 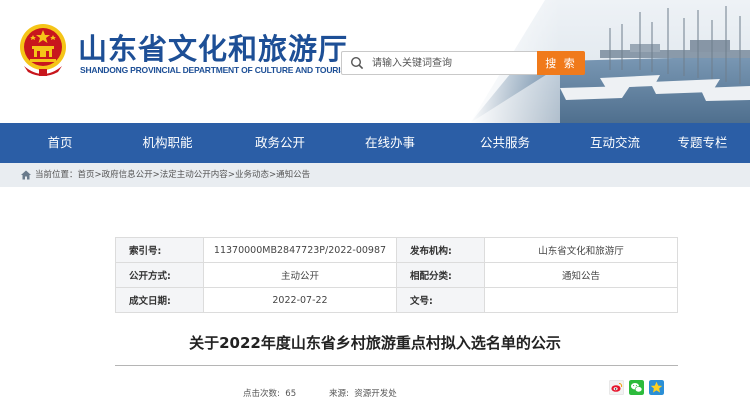 I want to click on article-source: 来源: 资源开发处, so click(x=363, y=393).